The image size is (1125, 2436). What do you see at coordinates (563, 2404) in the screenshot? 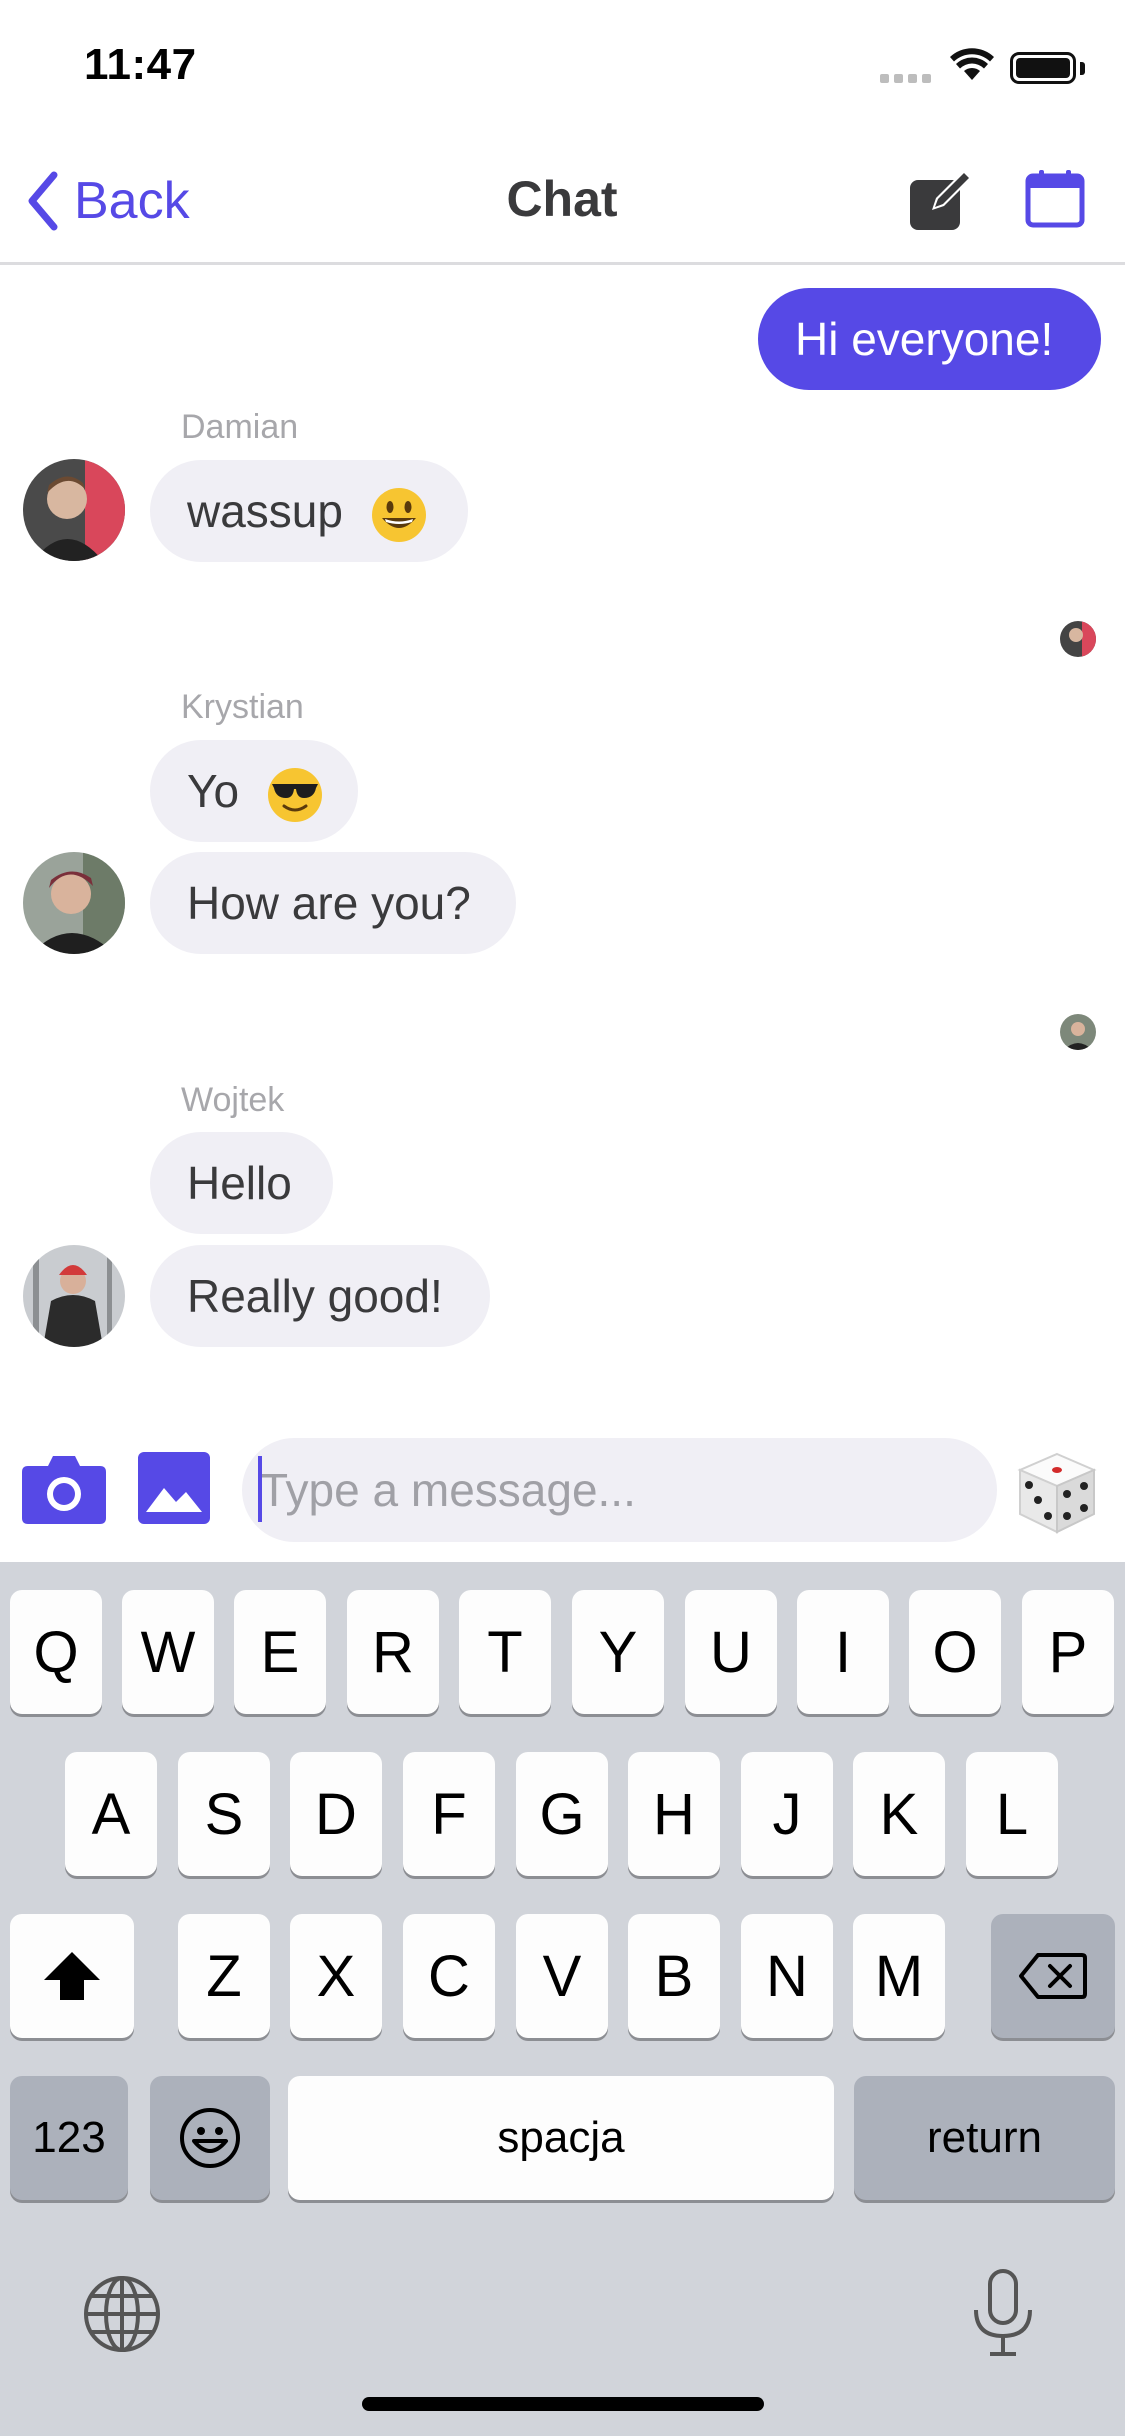
I see `home-indicator` at bounding box center [563, 2404].